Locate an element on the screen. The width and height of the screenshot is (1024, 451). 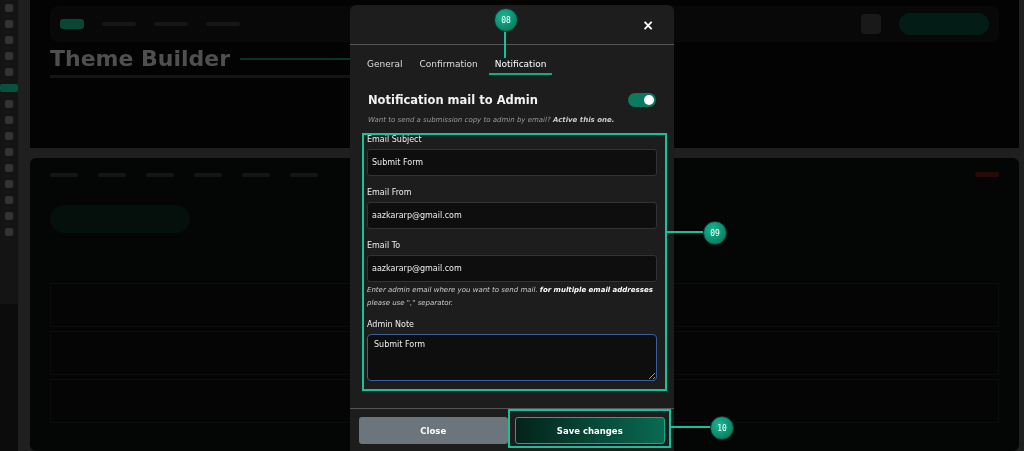
page-title: Theme Builder is located at coordinates (140, 58).